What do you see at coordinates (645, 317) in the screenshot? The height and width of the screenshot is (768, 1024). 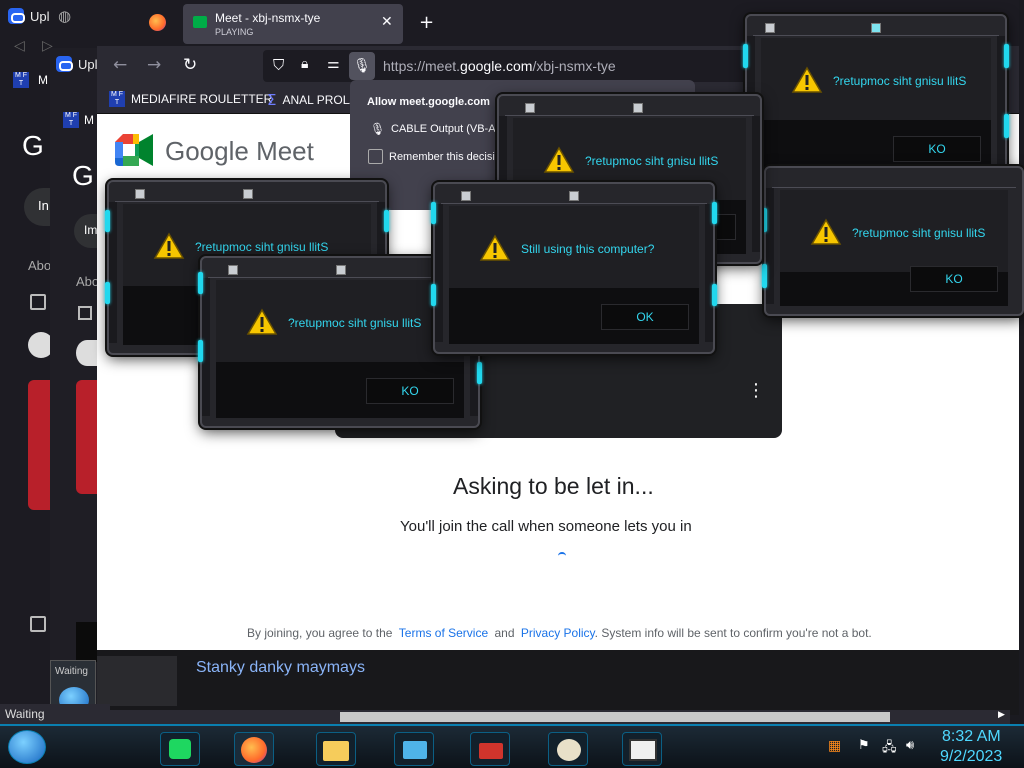 I see `ok-button: OK` at bounding box center [645, 317].